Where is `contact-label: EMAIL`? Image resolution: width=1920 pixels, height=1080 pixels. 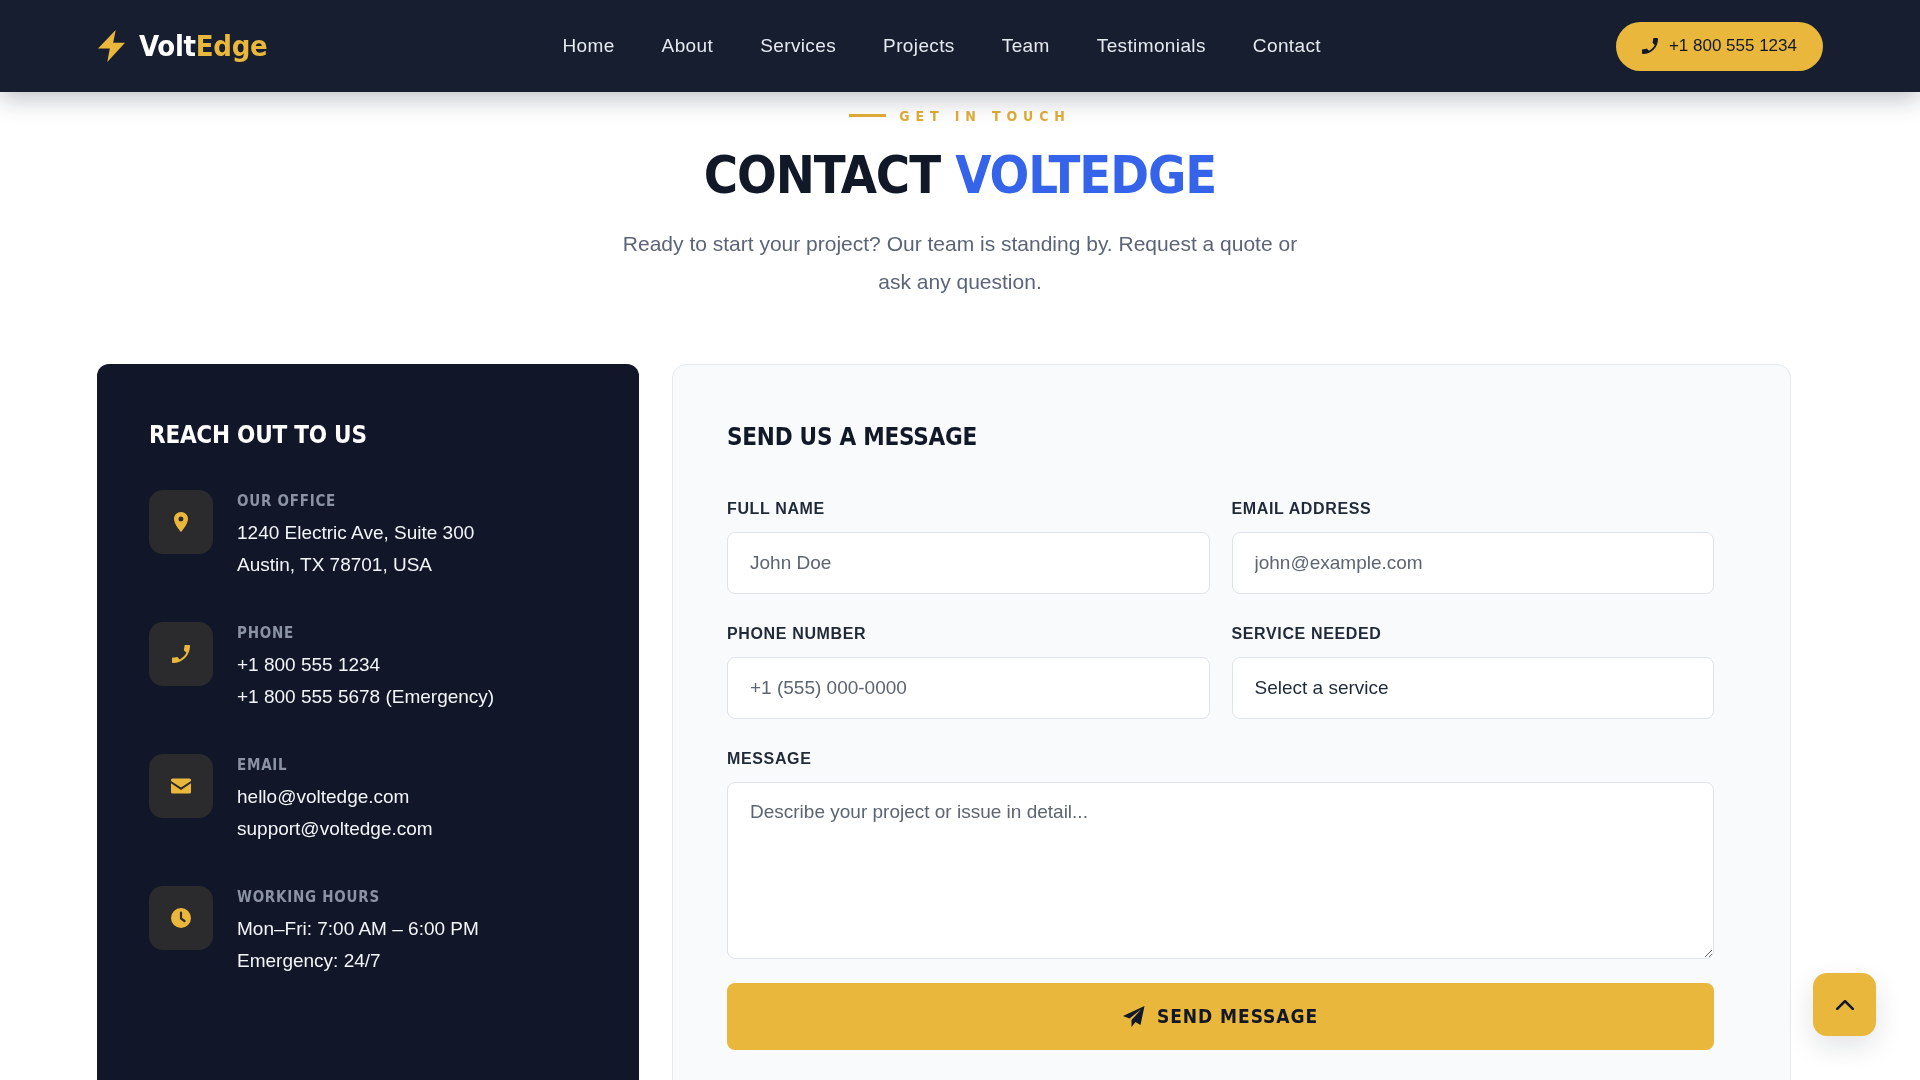
contact-label: EMAIL is located at coordinates (263, 765).